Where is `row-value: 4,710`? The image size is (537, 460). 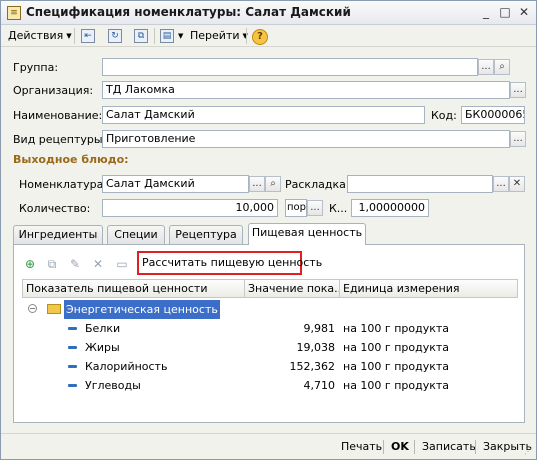
row-value: 4,710 is located at coordinates (319, 385).